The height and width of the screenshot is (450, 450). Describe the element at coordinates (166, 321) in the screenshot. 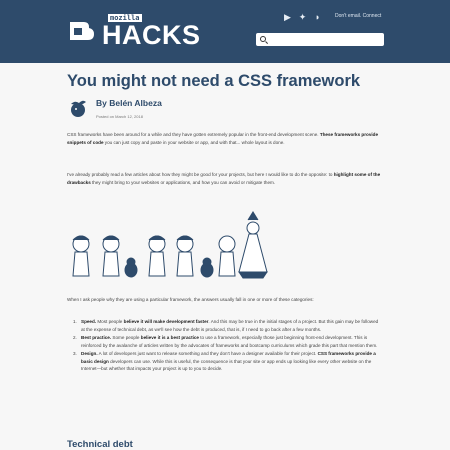

I see `list-bold2: believe it will make development faster` at that location.